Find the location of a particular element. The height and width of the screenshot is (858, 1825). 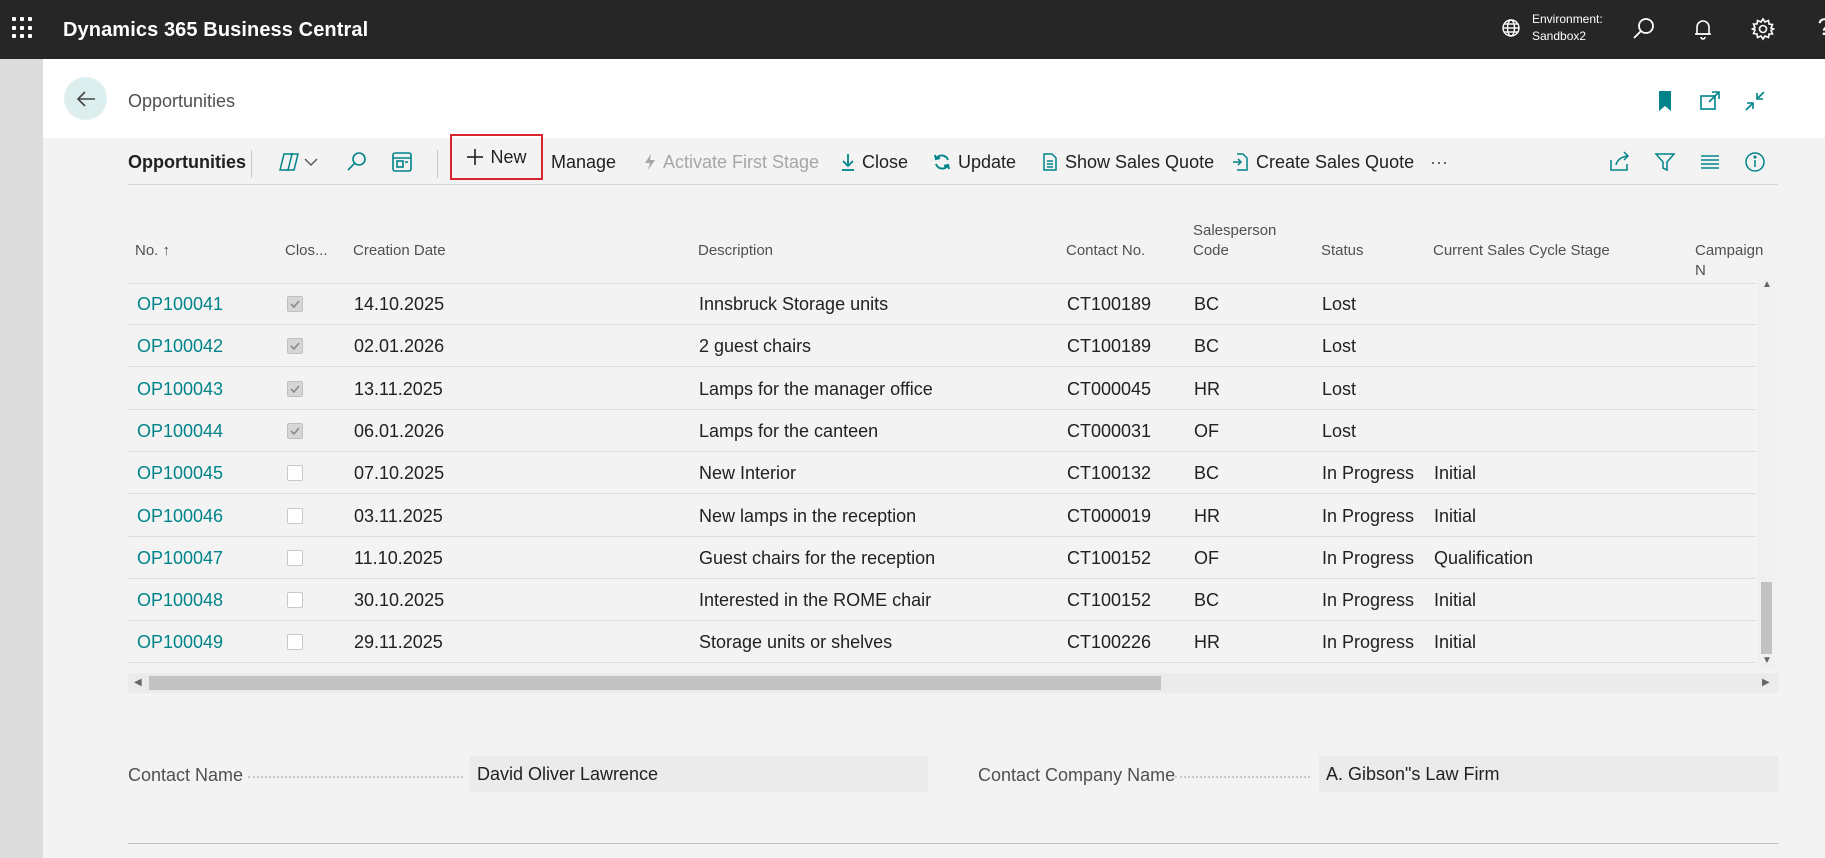

column-header-status: Status is located at coordinates (1342, 251).